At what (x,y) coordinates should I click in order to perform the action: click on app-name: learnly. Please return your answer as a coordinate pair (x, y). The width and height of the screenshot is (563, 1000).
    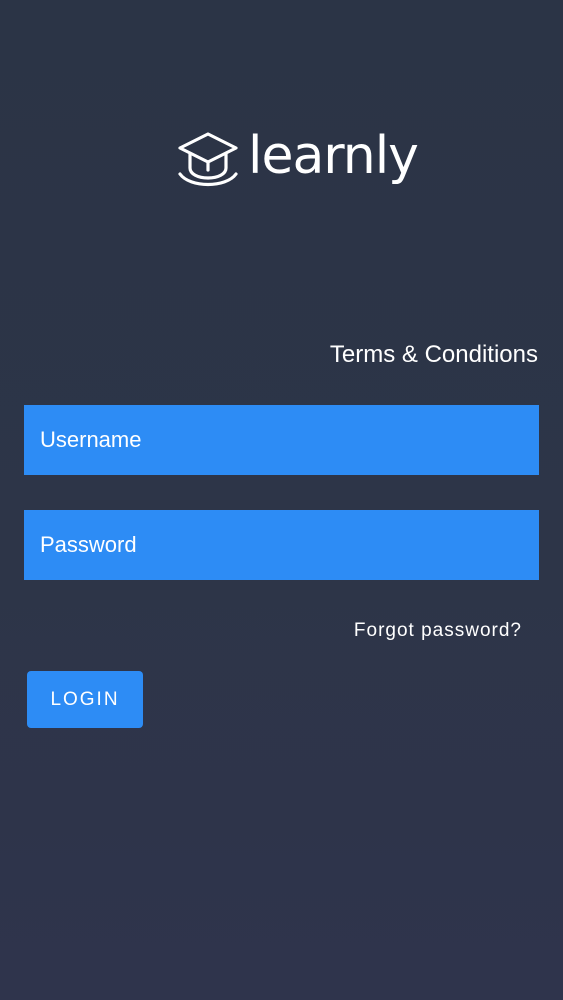
    Looking at the image, I should click on (333, 156).